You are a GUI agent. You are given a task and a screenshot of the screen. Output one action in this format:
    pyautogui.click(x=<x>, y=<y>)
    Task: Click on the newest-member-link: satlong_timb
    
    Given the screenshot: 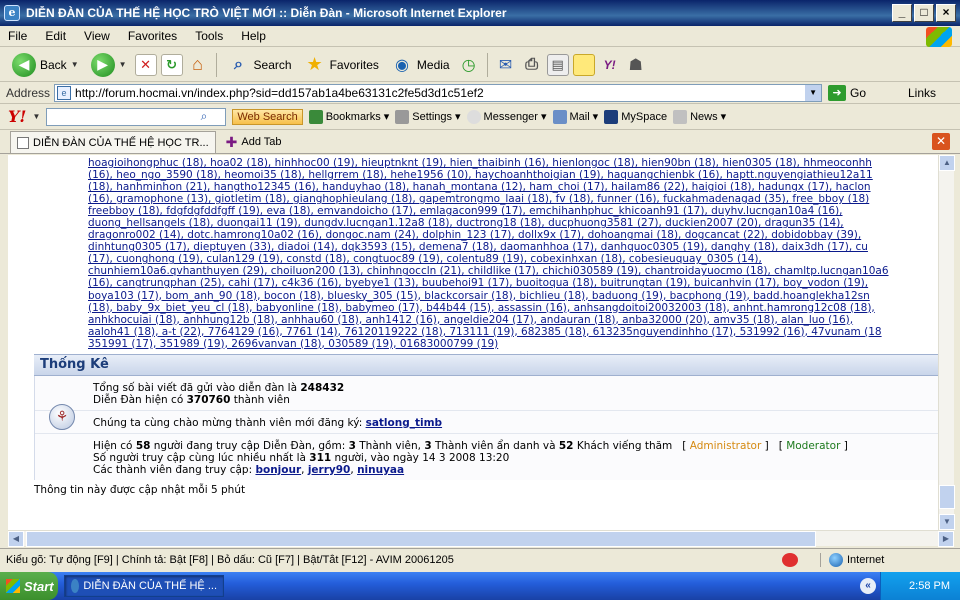 What is the action you would take?
    pyautogui.click(x=404, y=423)
    